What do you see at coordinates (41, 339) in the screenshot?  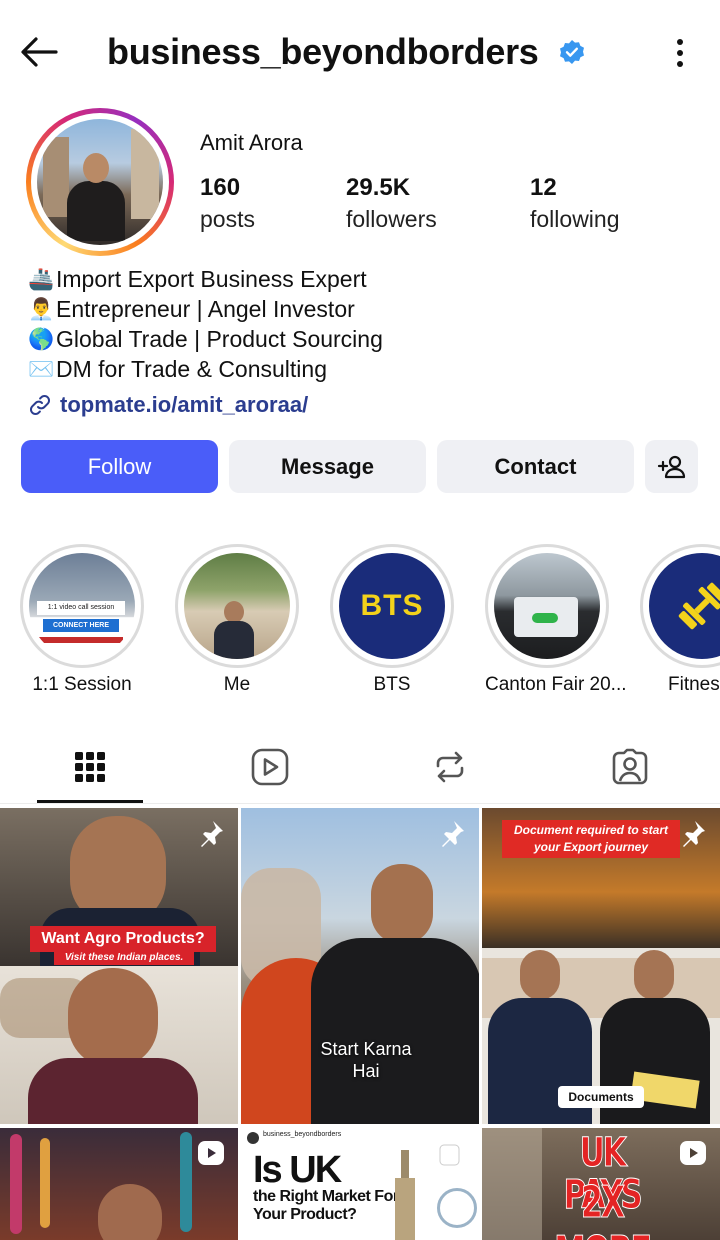 I see `globe-emoji: 🌎` at bounding box center [41, 339].